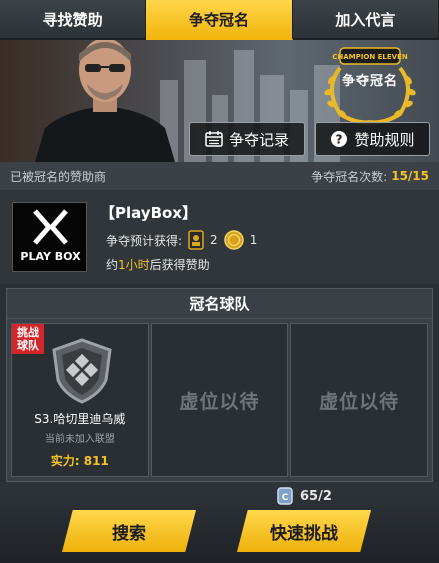 This screenshot has height=563, width=439. What do you see at coordinates (233, 240) in the screenshot?
I see `gold-coin-icon` at bounding box center [233, 240].